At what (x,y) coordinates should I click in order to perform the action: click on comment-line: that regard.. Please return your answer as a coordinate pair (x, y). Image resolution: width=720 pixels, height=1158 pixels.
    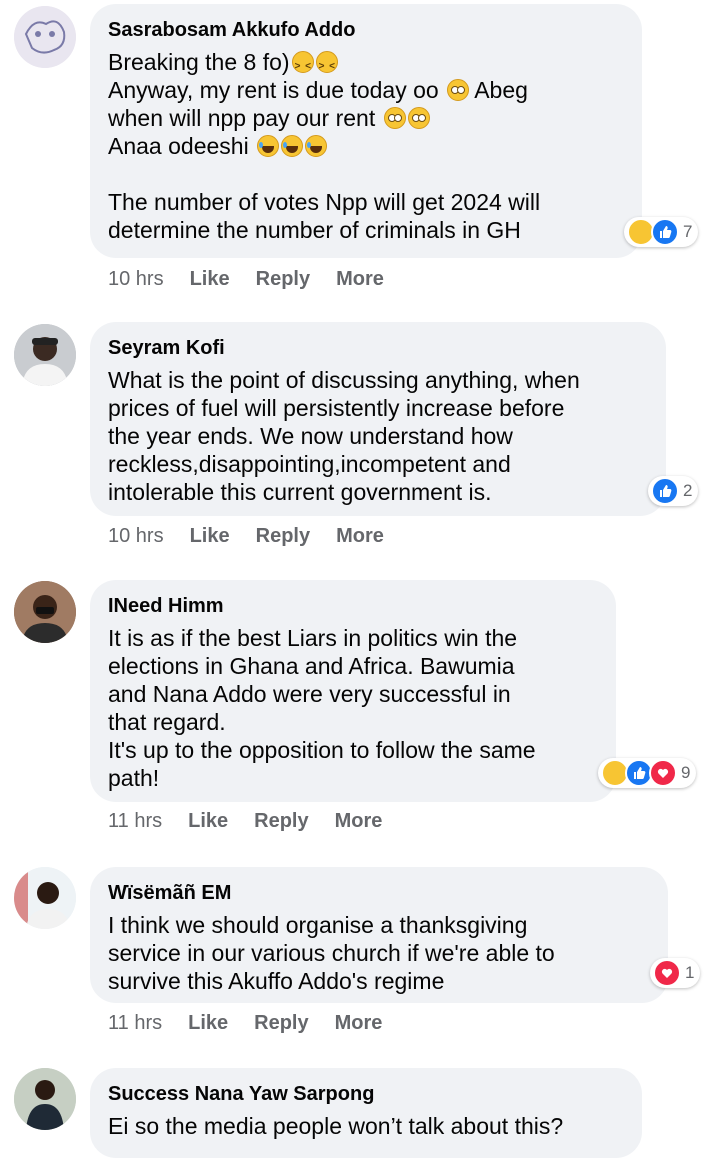
    Looking at the image, I should click on (167, 722).